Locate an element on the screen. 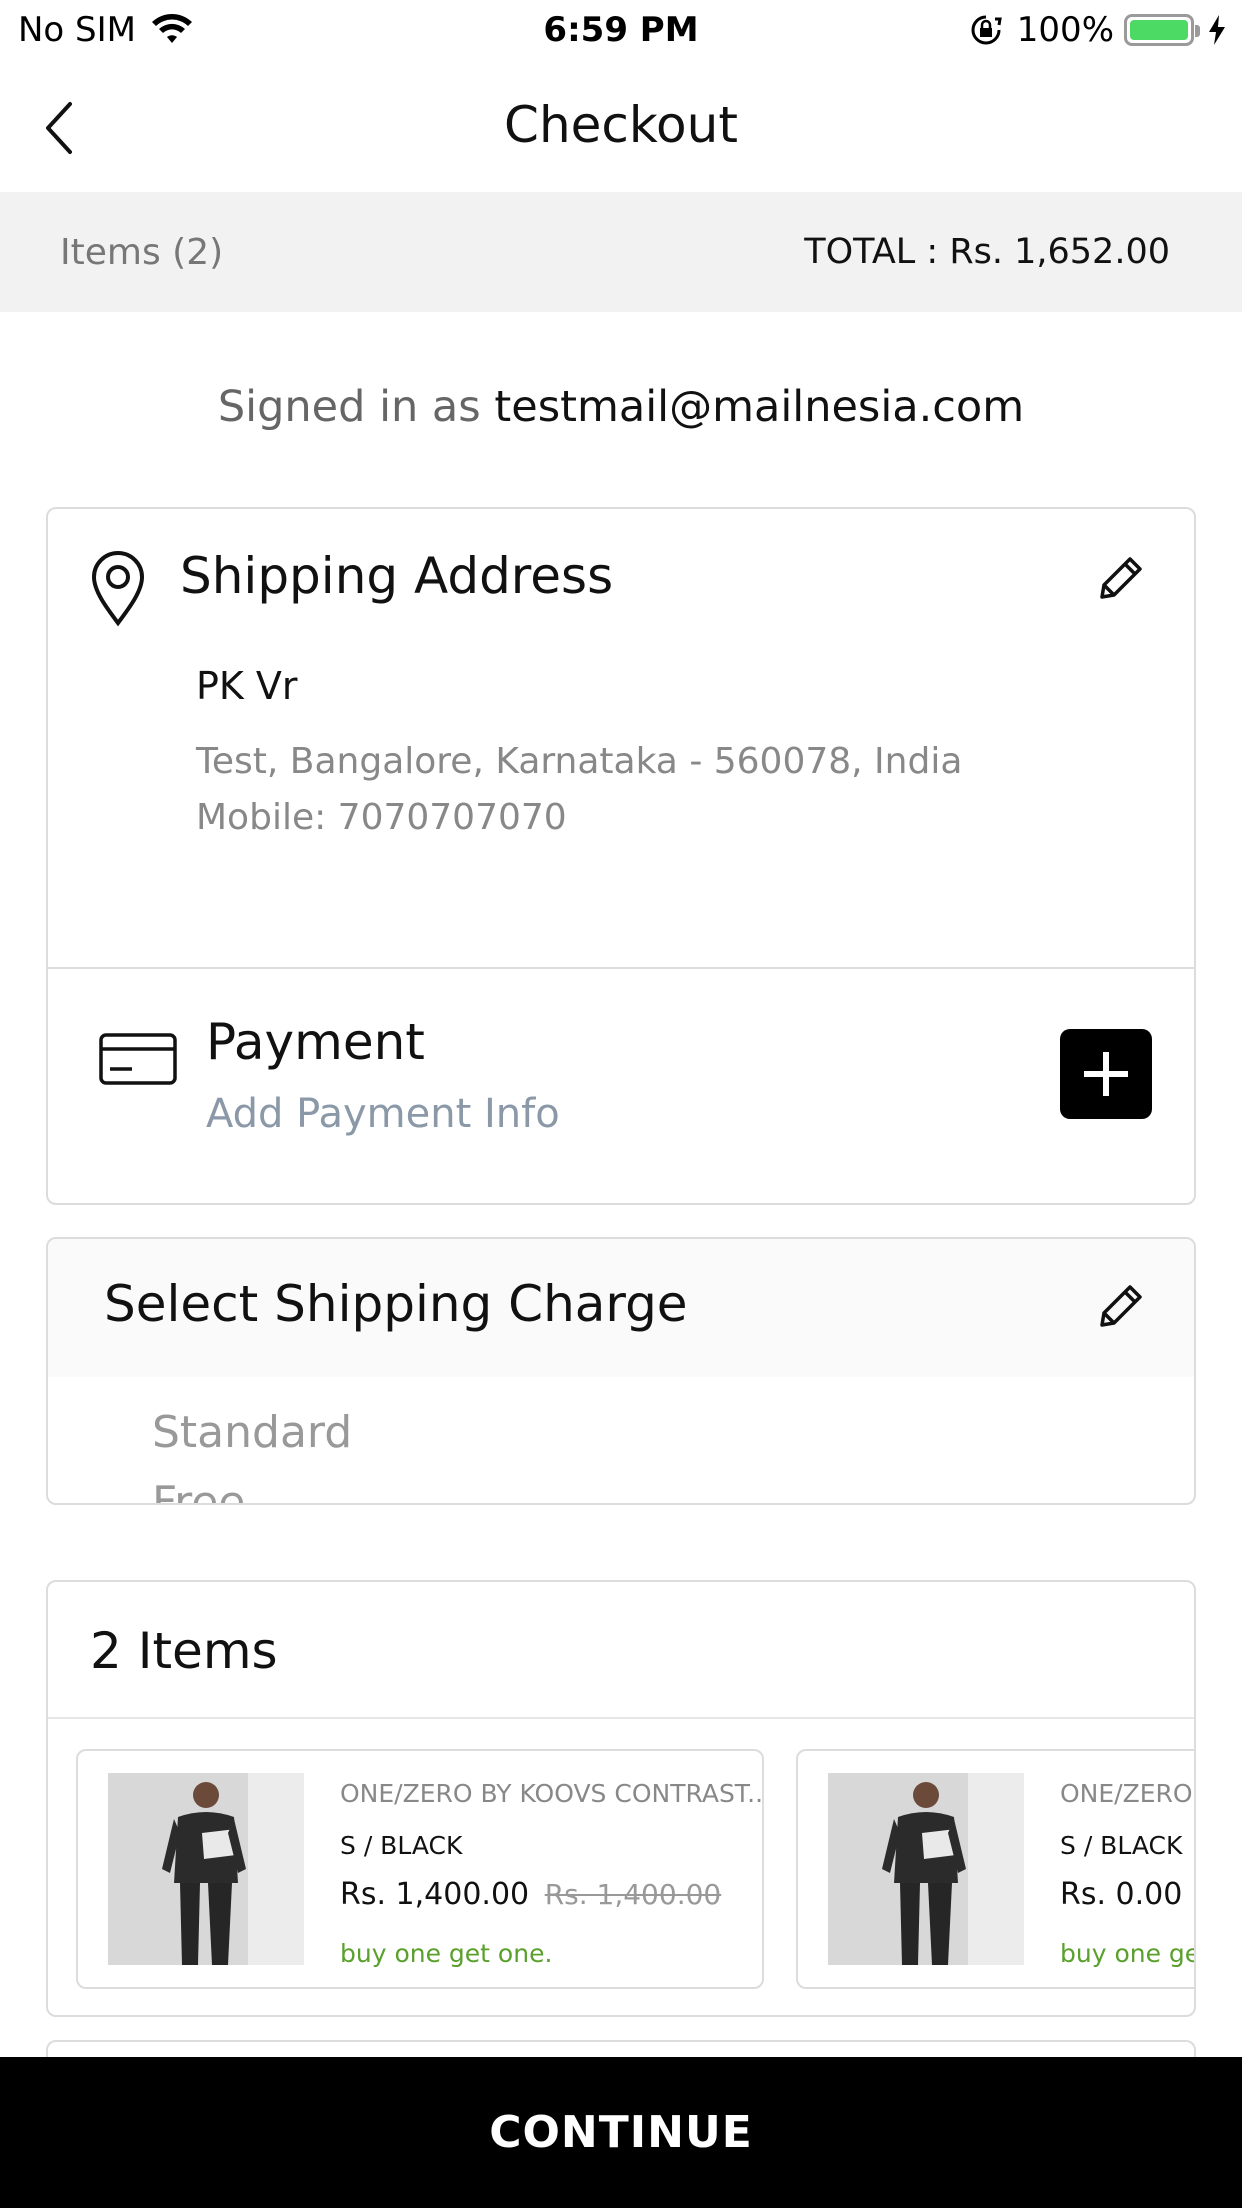 The image size is (1242, 2208). battery-icon is located at coordinates (1162, 30).